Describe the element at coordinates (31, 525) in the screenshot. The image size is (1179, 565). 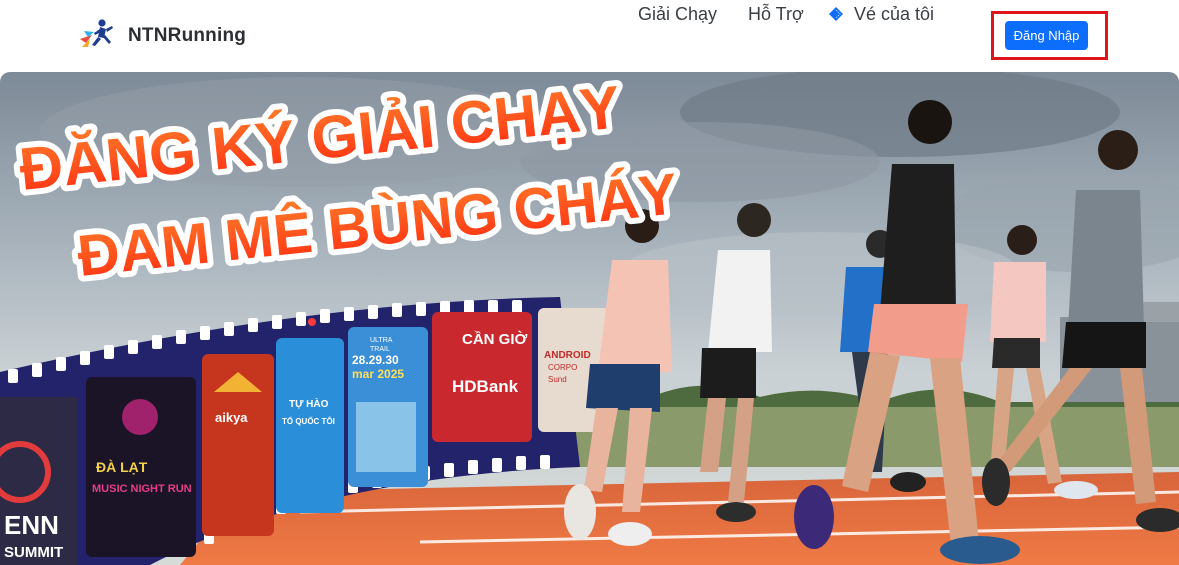
I see `svg-text: ENN` at that location.